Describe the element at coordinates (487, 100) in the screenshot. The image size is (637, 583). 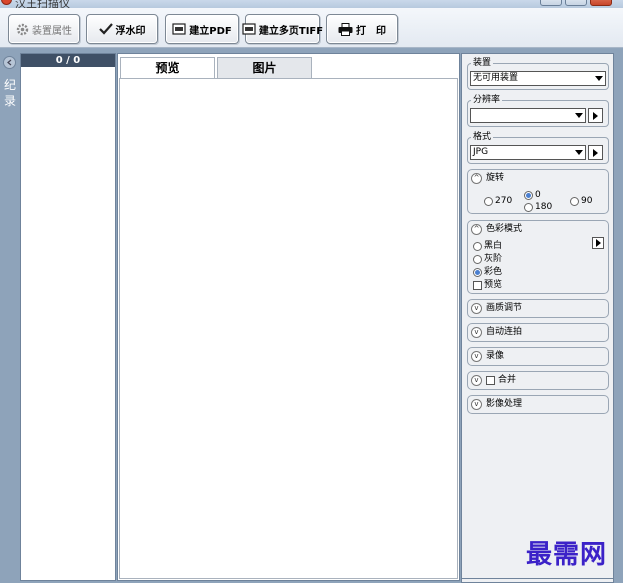
I see `resolution-legend: 分辨率` at that location.